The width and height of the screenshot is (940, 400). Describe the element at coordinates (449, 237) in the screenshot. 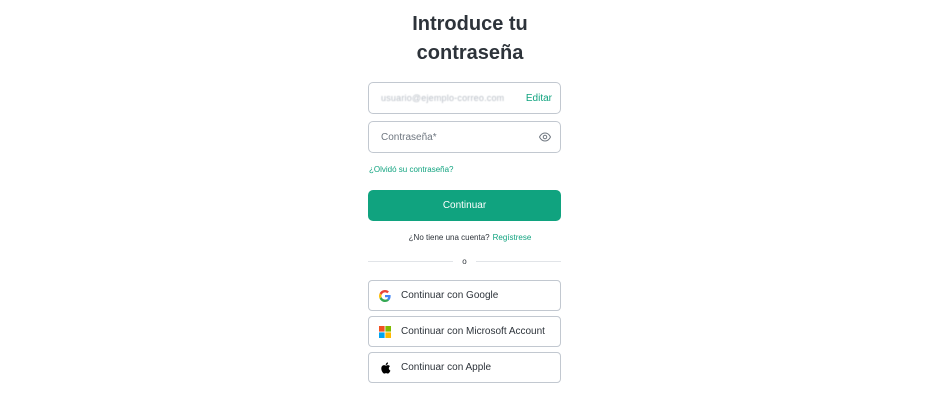

I see `signup-prompt-text: ¿No tiene una cuenta?` at that location.